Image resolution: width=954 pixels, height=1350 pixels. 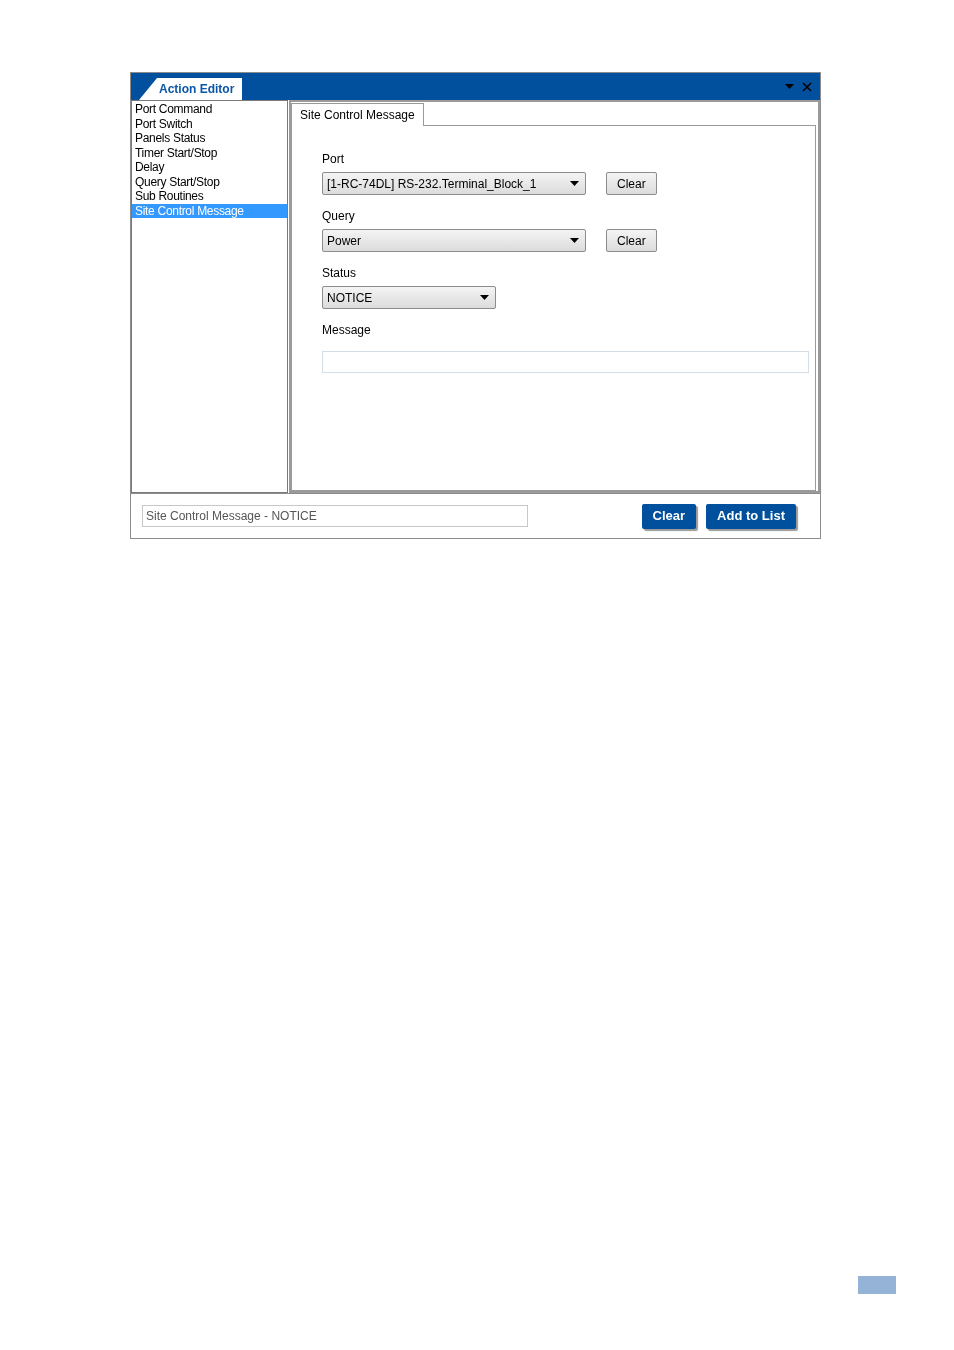 What do you see at coordinates (209, 196) in the screenshot?
I see `action-list-item: Sub Routines` at bounding box center [209, 196].